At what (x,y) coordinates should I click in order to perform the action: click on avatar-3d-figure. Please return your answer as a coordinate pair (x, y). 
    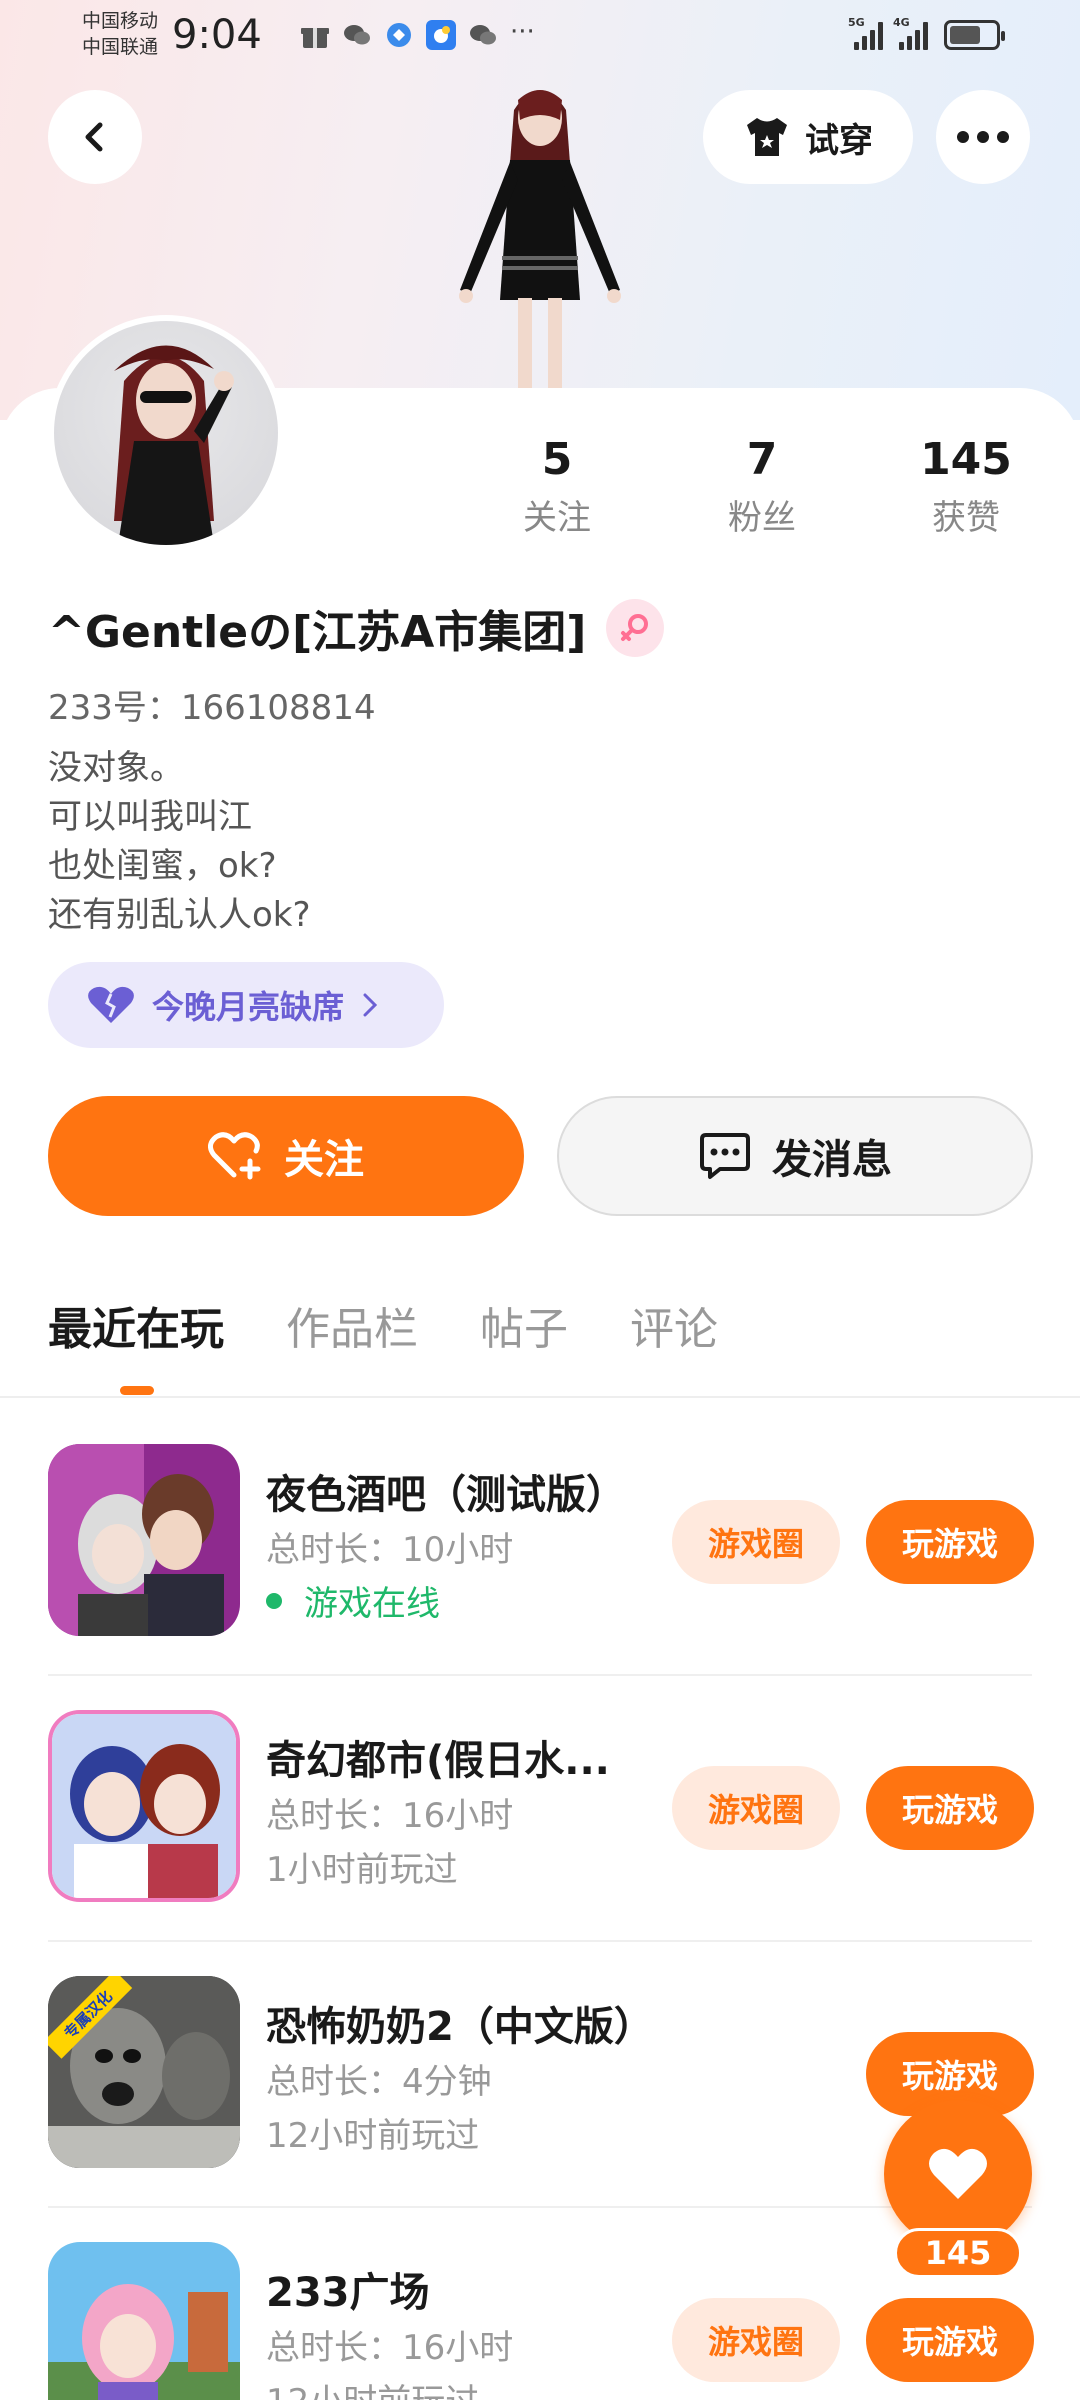
    Looking at the image, I should click on (540, 230).